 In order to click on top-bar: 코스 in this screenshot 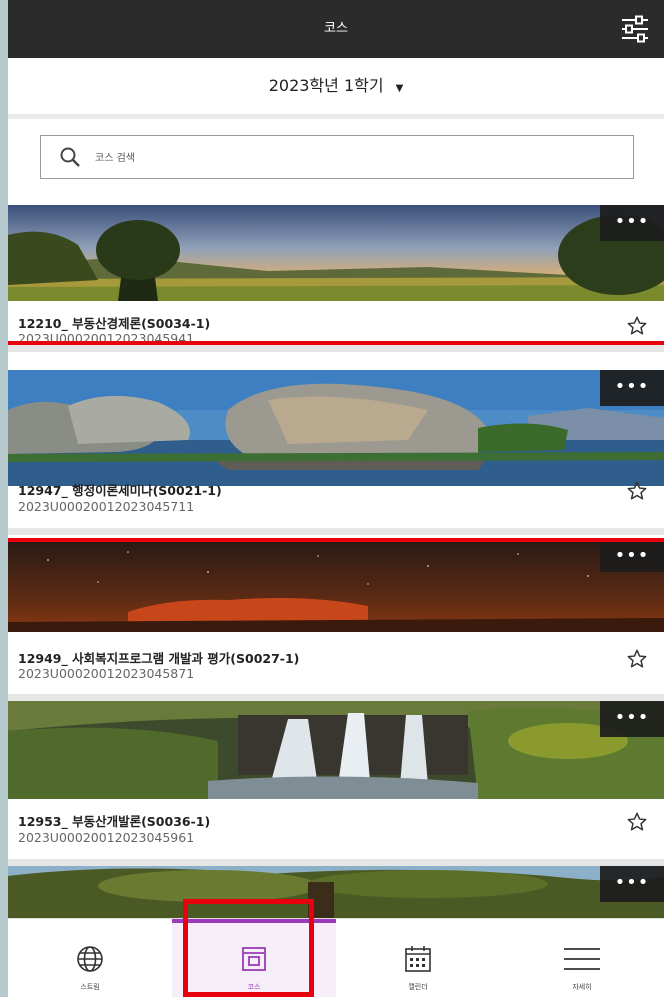, I will do `click(336, 29)`.